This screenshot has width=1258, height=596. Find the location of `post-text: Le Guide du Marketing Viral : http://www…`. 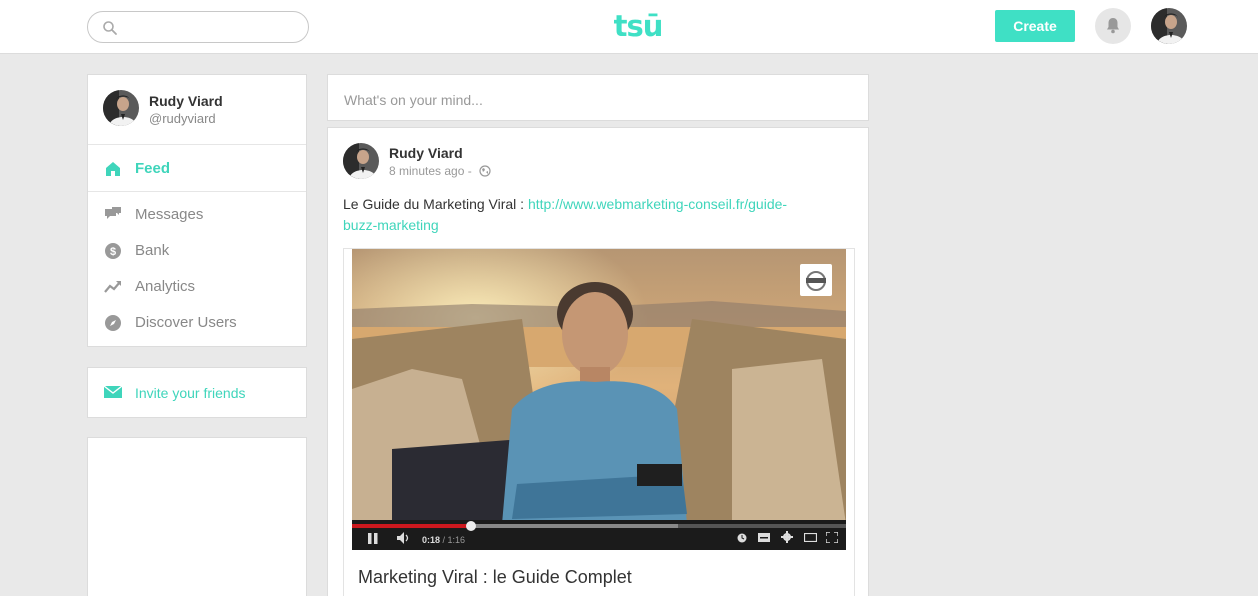

post-text: Le Guide du Marketing Viral : http://www… is located at coordinates (578, 215).